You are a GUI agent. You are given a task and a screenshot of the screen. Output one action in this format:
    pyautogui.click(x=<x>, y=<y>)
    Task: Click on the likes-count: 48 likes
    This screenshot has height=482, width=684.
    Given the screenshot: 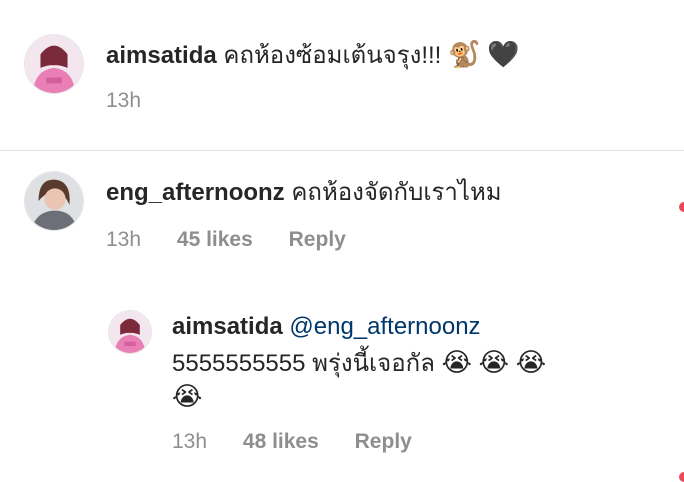 What is the action you would take?
    pyautogui.click(x=281, y=442)
    